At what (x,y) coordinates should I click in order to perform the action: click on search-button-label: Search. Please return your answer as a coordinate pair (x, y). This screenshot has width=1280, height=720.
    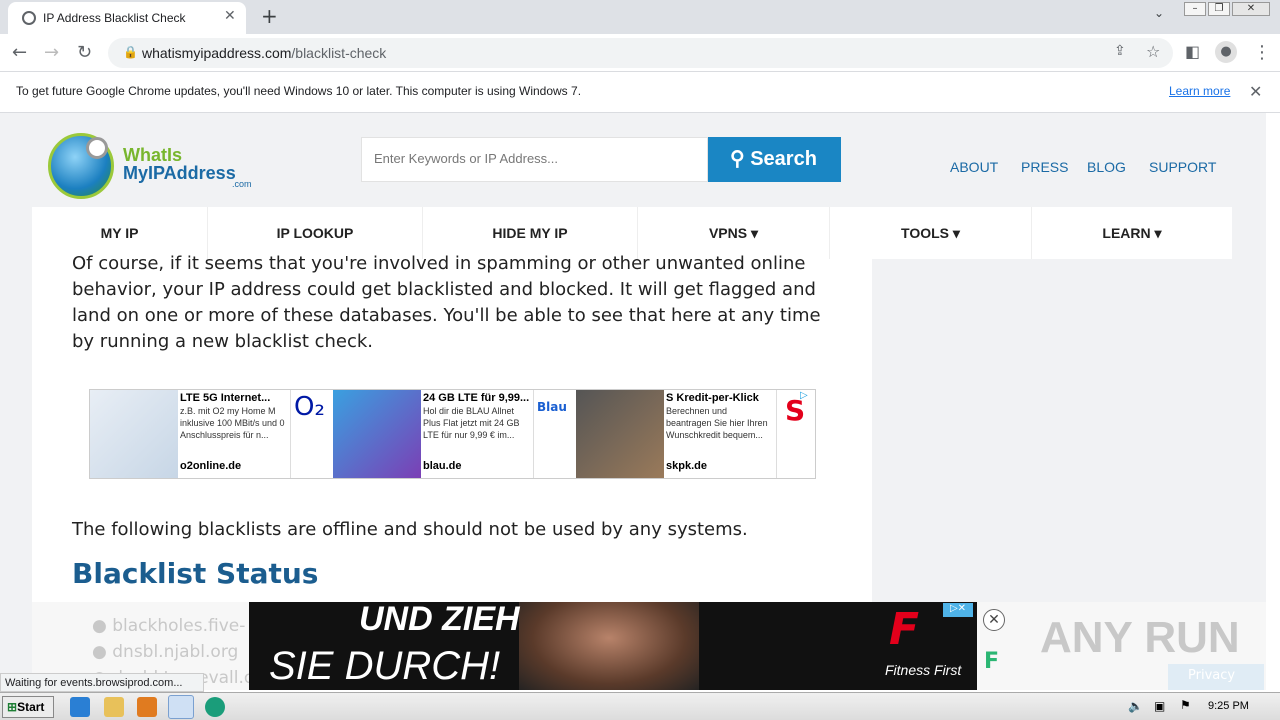
    Looking at the image, I should click on (783, 159).